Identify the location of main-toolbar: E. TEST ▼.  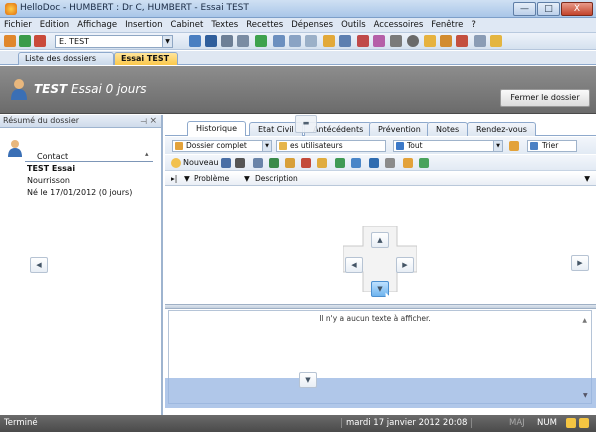
(298, 41).